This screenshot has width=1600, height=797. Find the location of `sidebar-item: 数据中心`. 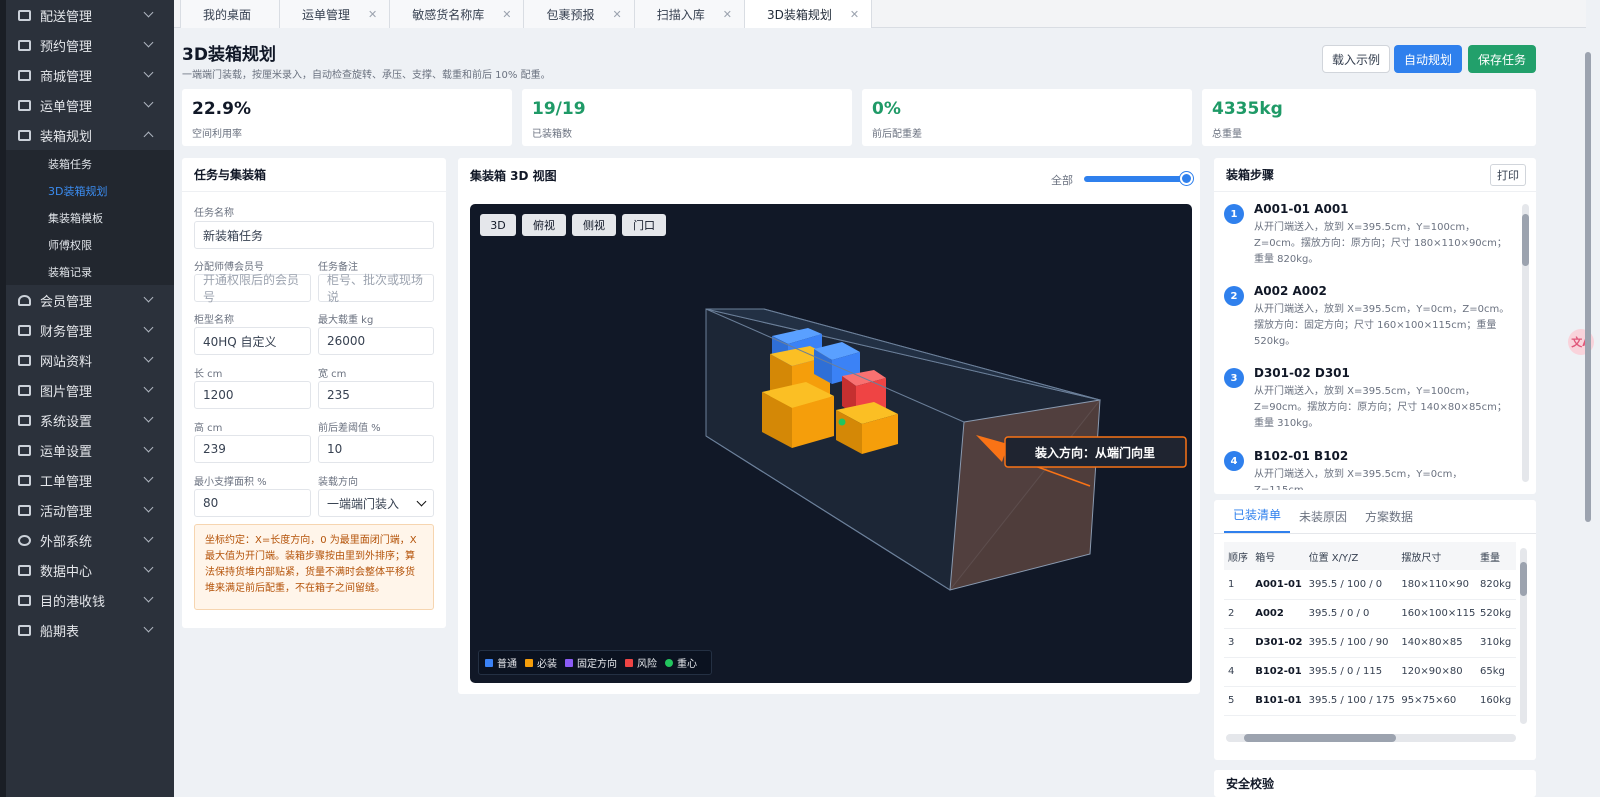

sidebar-item: 数据中心 is located at coordinates (90, 570).